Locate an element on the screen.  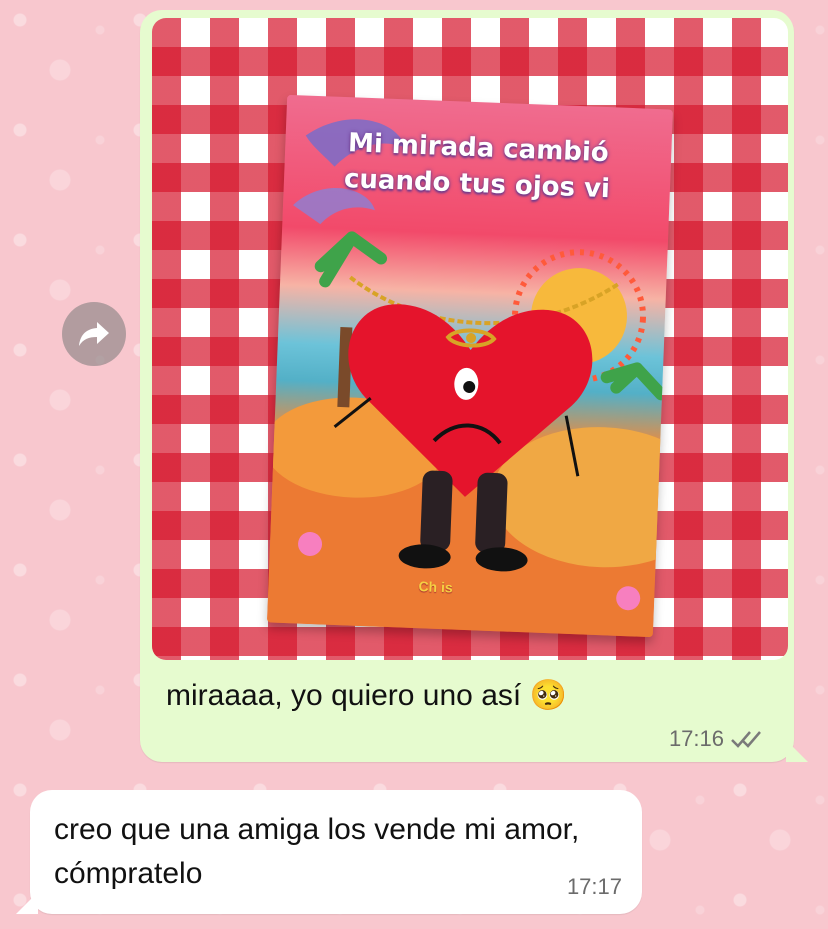
forward-button is located at coordinates (94, 334).